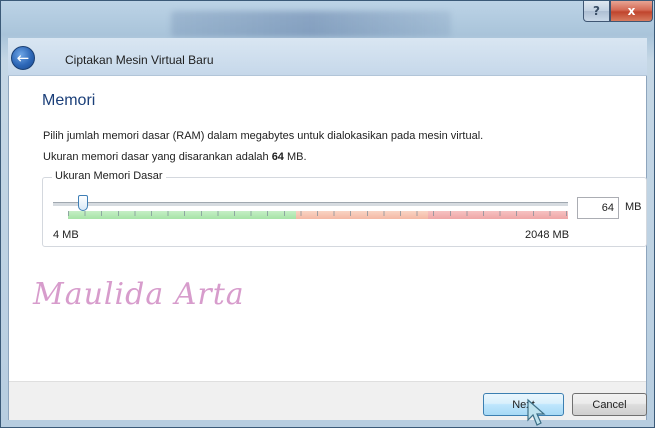 The height and width of the screenshot is (428, 655). What do you see at coordinates (69, 100) in the screenshot?
I see `page-heading: Memori` at bounding box center [69, 100].